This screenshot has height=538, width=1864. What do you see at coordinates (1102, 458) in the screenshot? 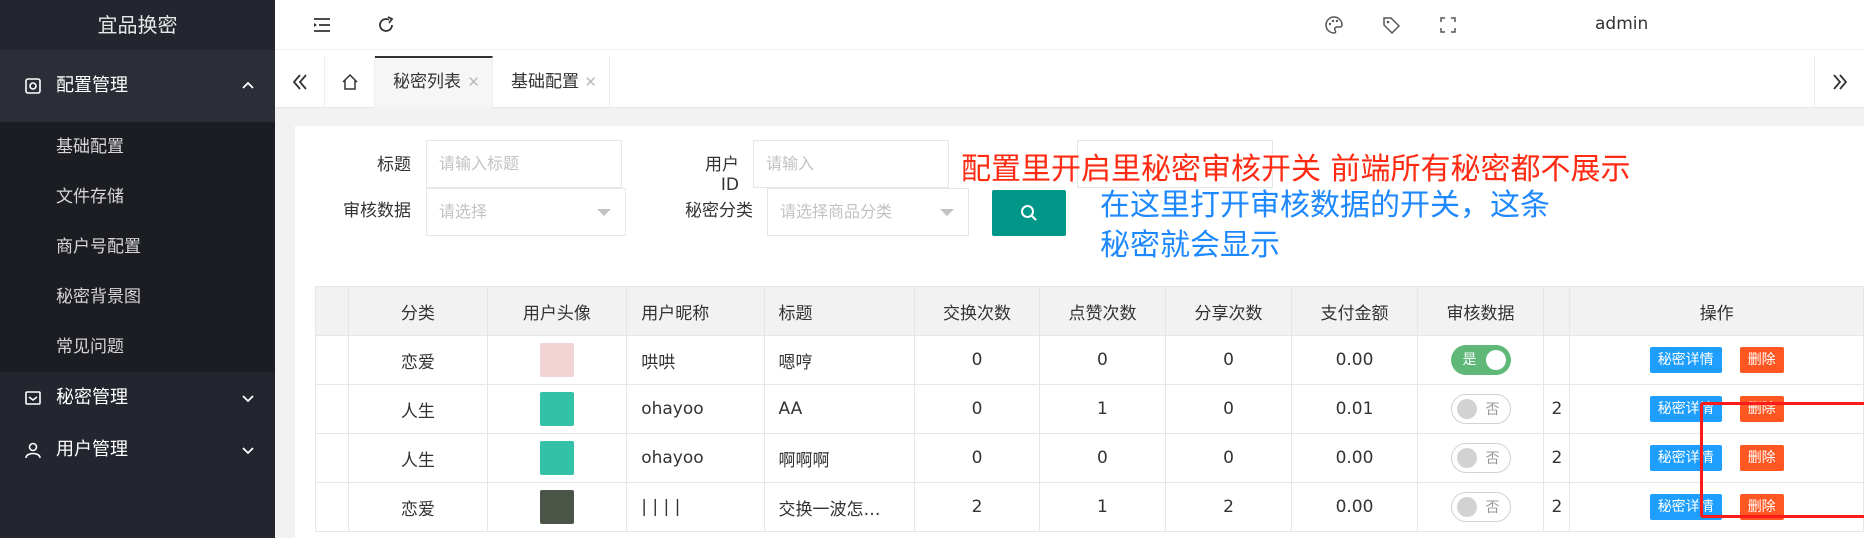
I see `likes-cell: 0` at bounding box center [1102, 458].